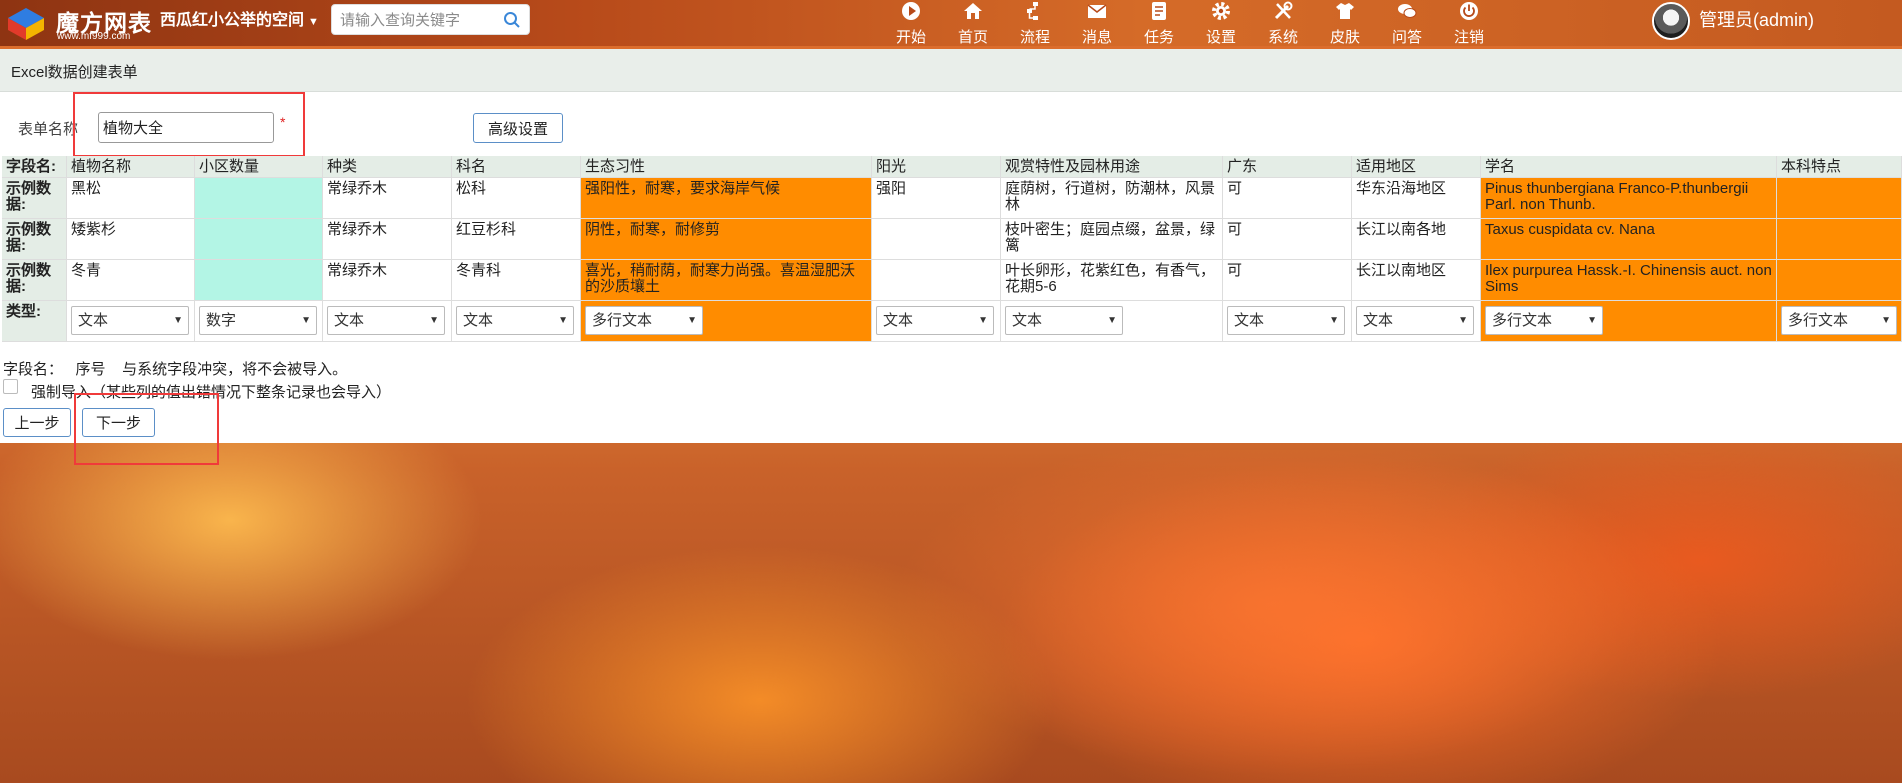  What do you see at coordinates (131, 198) in the screenshot?
I see `sample-cell: 黑松` at bounding box center [131, 198].